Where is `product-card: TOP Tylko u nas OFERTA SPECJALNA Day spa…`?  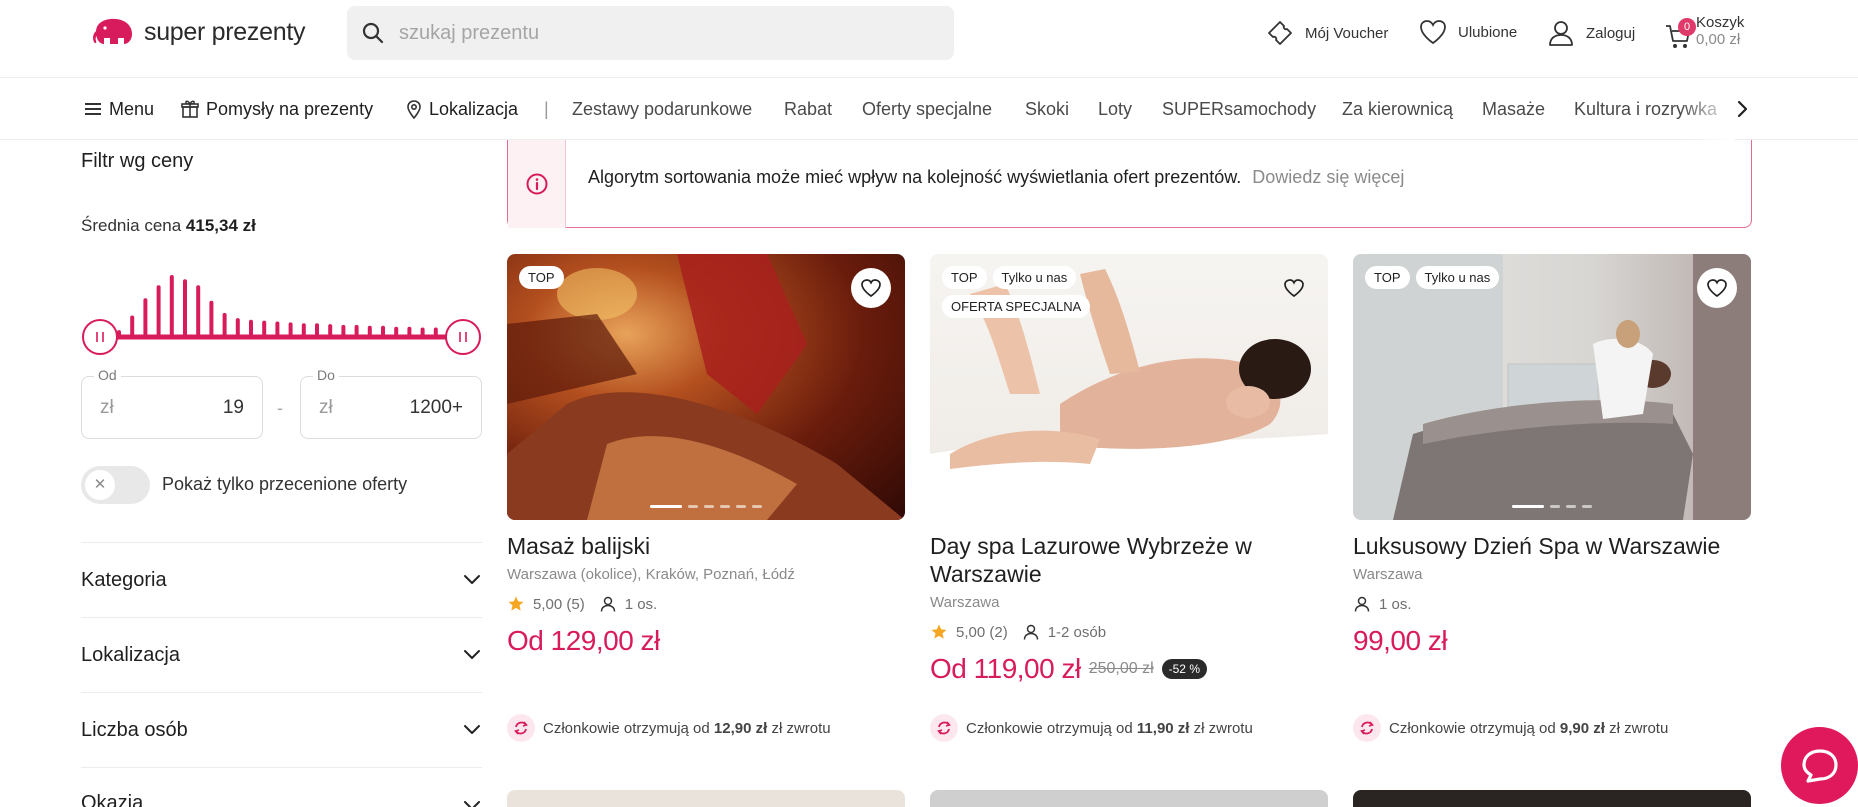
product-card: TOP Tylko u nas OFERTA SPECJALNA Day spa… is located at coordinates (1129, 469).